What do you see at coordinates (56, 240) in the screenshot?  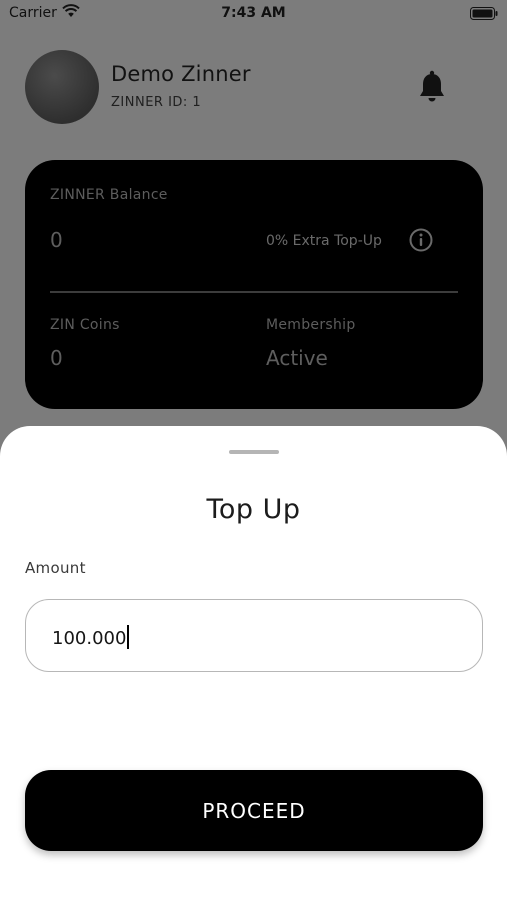 I see `balance-value: 0` at bounding box center [56, 240].